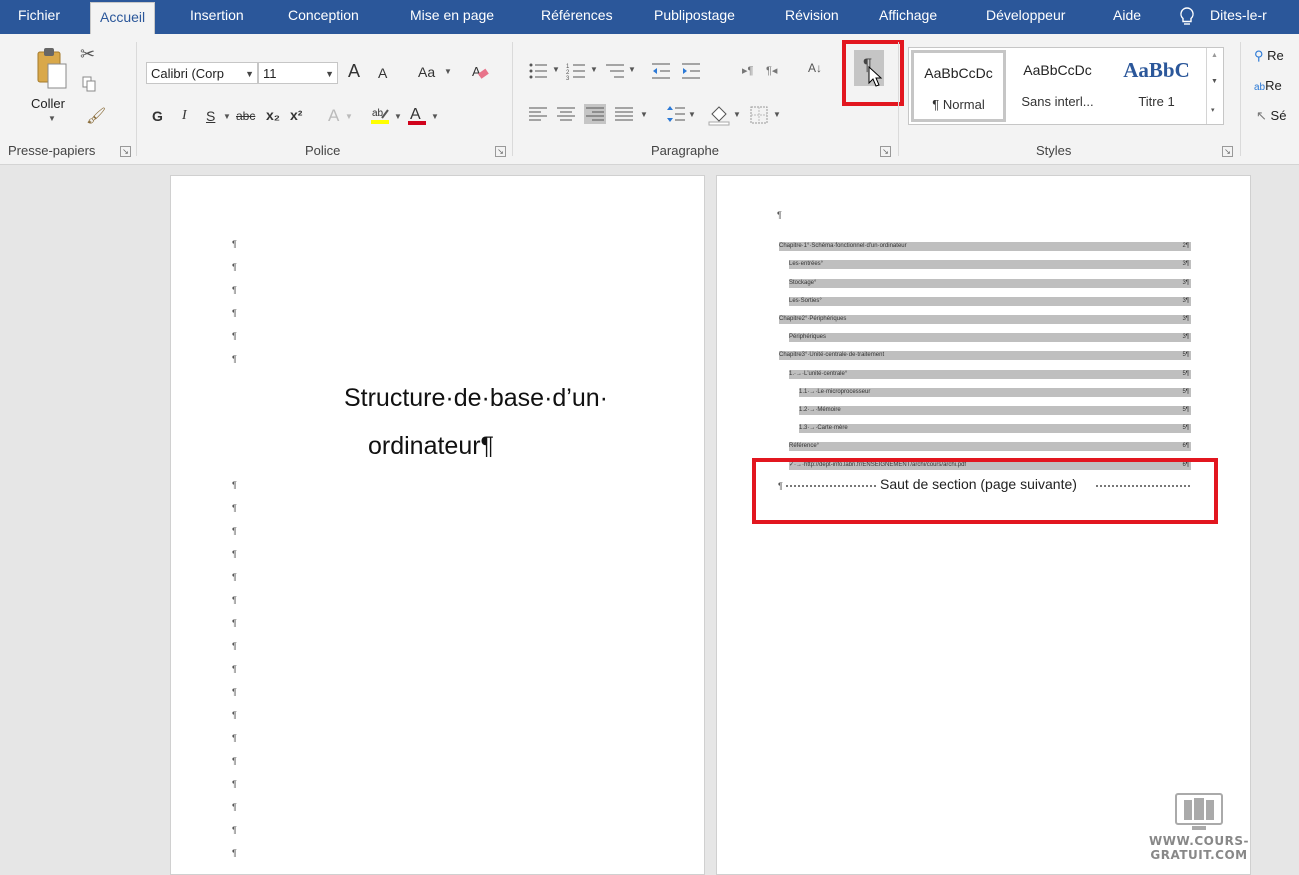 This screenshot has height=875, width=1299. What do you see at coordinates (990, 337) in the screenshot?
I see `toc-entry: Périphériques 3¶` at bounding box center [990, 337].